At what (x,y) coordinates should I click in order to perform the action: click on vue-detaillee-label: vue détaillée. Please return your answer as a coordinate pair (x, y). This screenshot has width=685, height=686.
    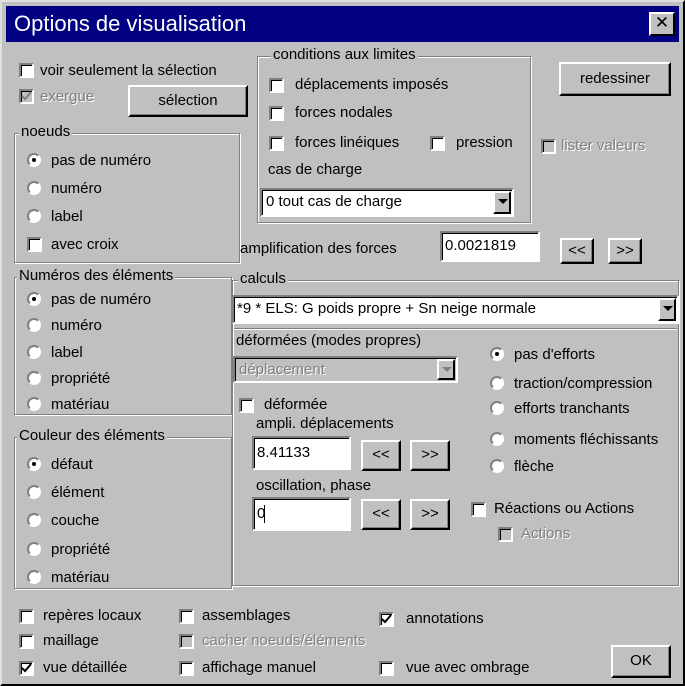
    Looking at the image, I should click on (85, 667).